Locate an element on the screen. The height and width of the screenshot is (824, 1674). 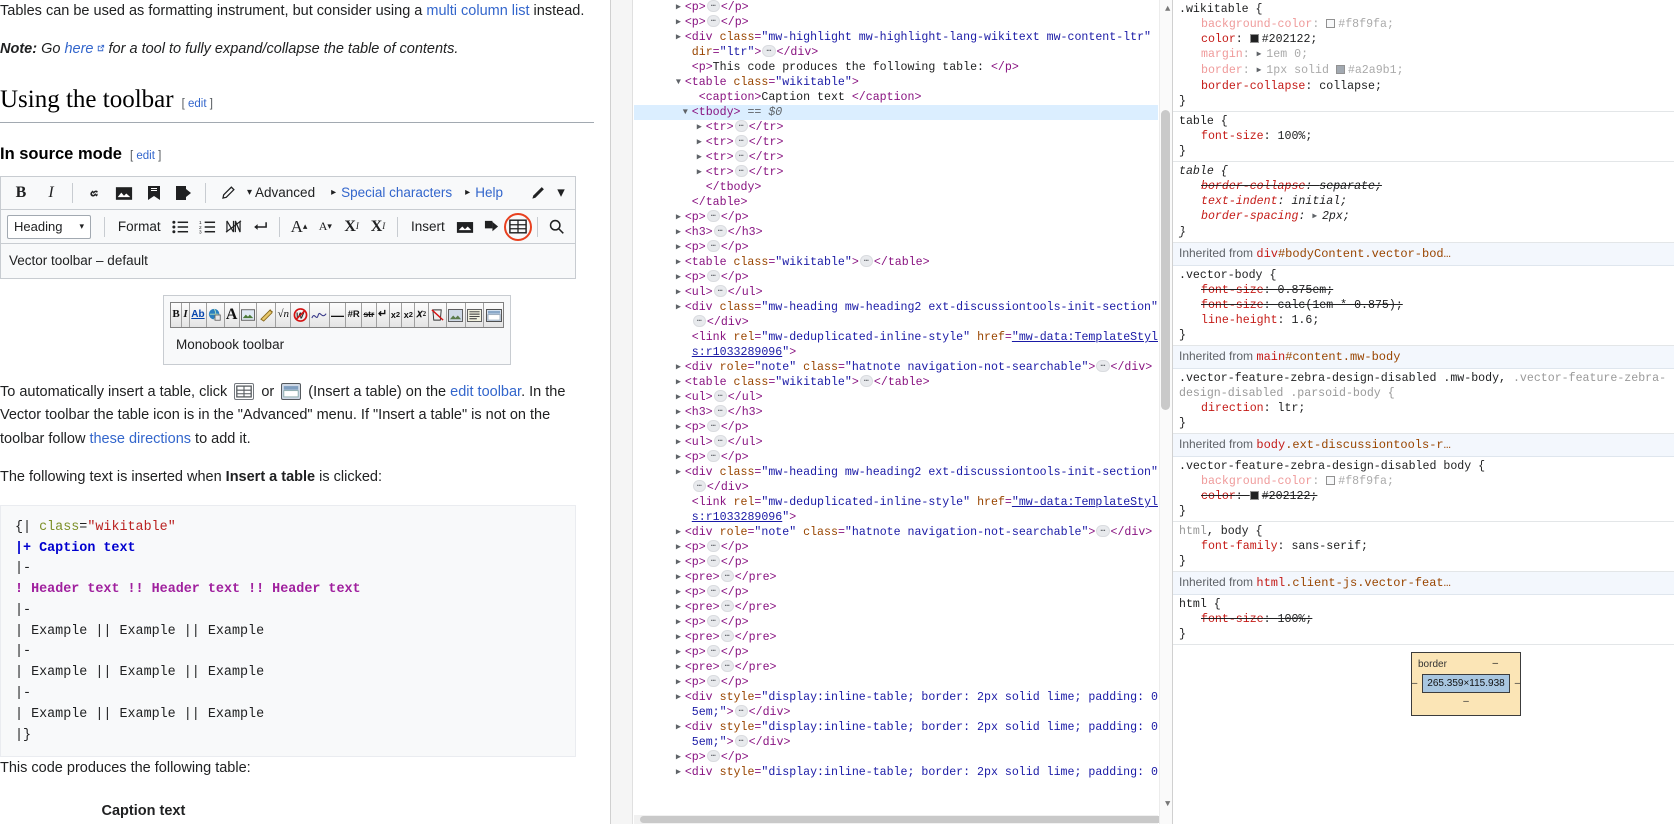
toolbar-chevron-down-icon: ▾ is located at coordinates (561, 193).